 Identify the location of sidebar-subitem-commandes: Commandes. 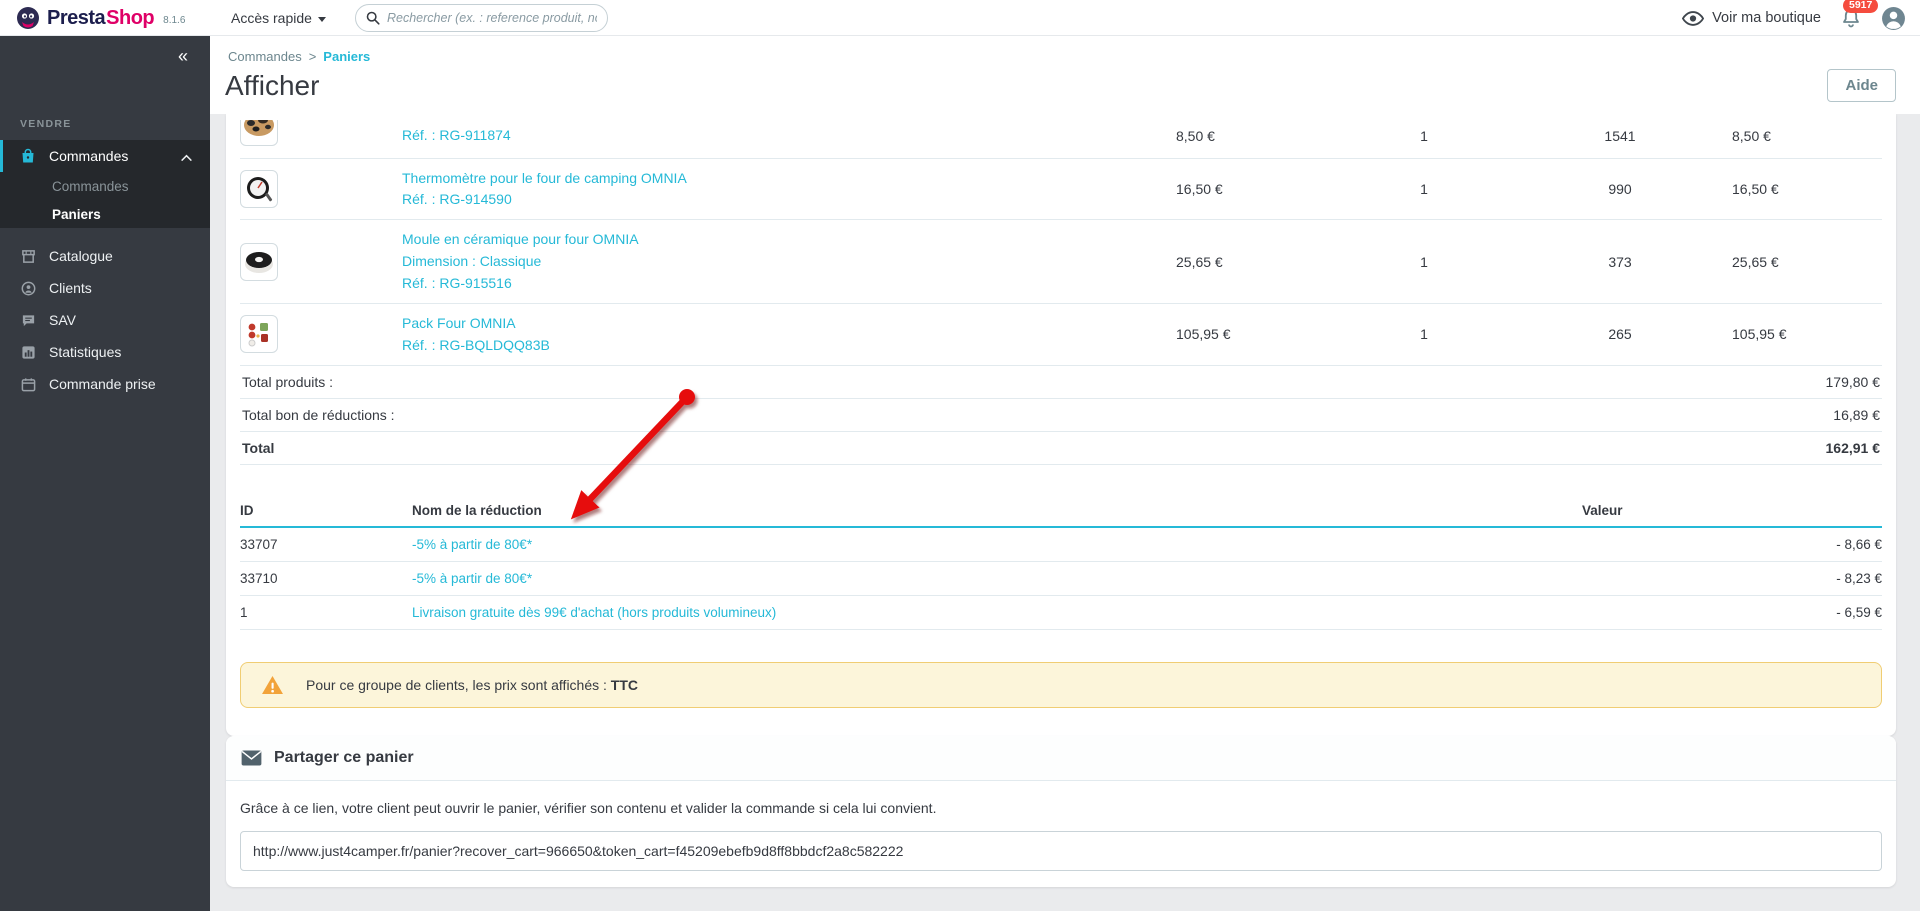
(105, 186).